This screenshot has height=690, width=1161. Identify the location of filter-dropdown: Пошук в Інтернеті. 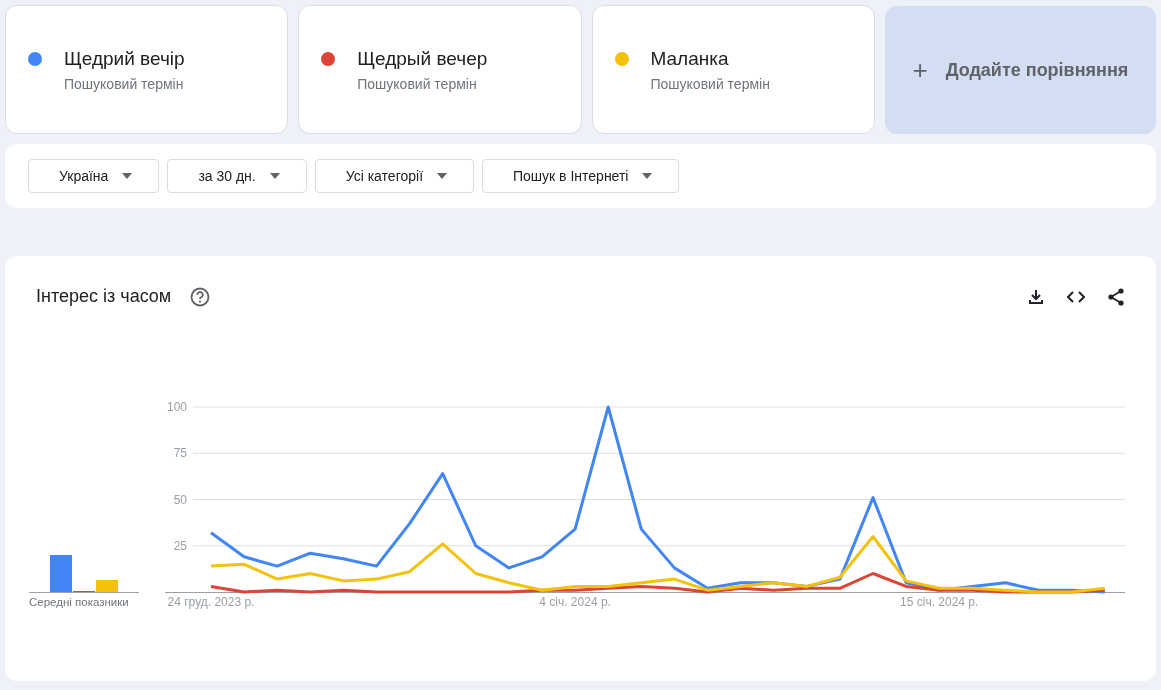
(581, 176).